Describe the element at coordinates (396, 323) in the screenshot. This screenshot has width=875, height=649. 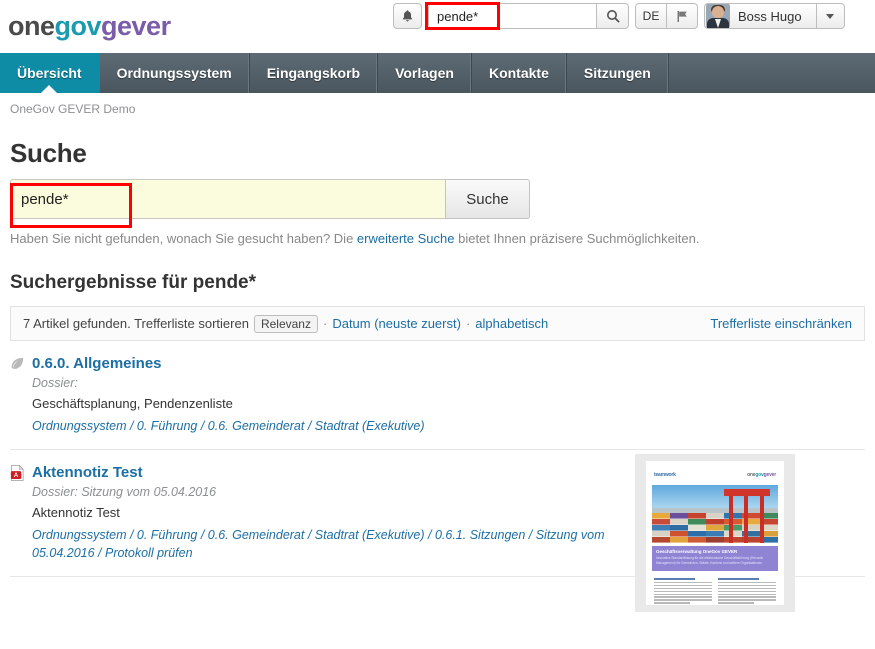
I see `sort-option-datum: Datum (neuste zuerst)` at that location.